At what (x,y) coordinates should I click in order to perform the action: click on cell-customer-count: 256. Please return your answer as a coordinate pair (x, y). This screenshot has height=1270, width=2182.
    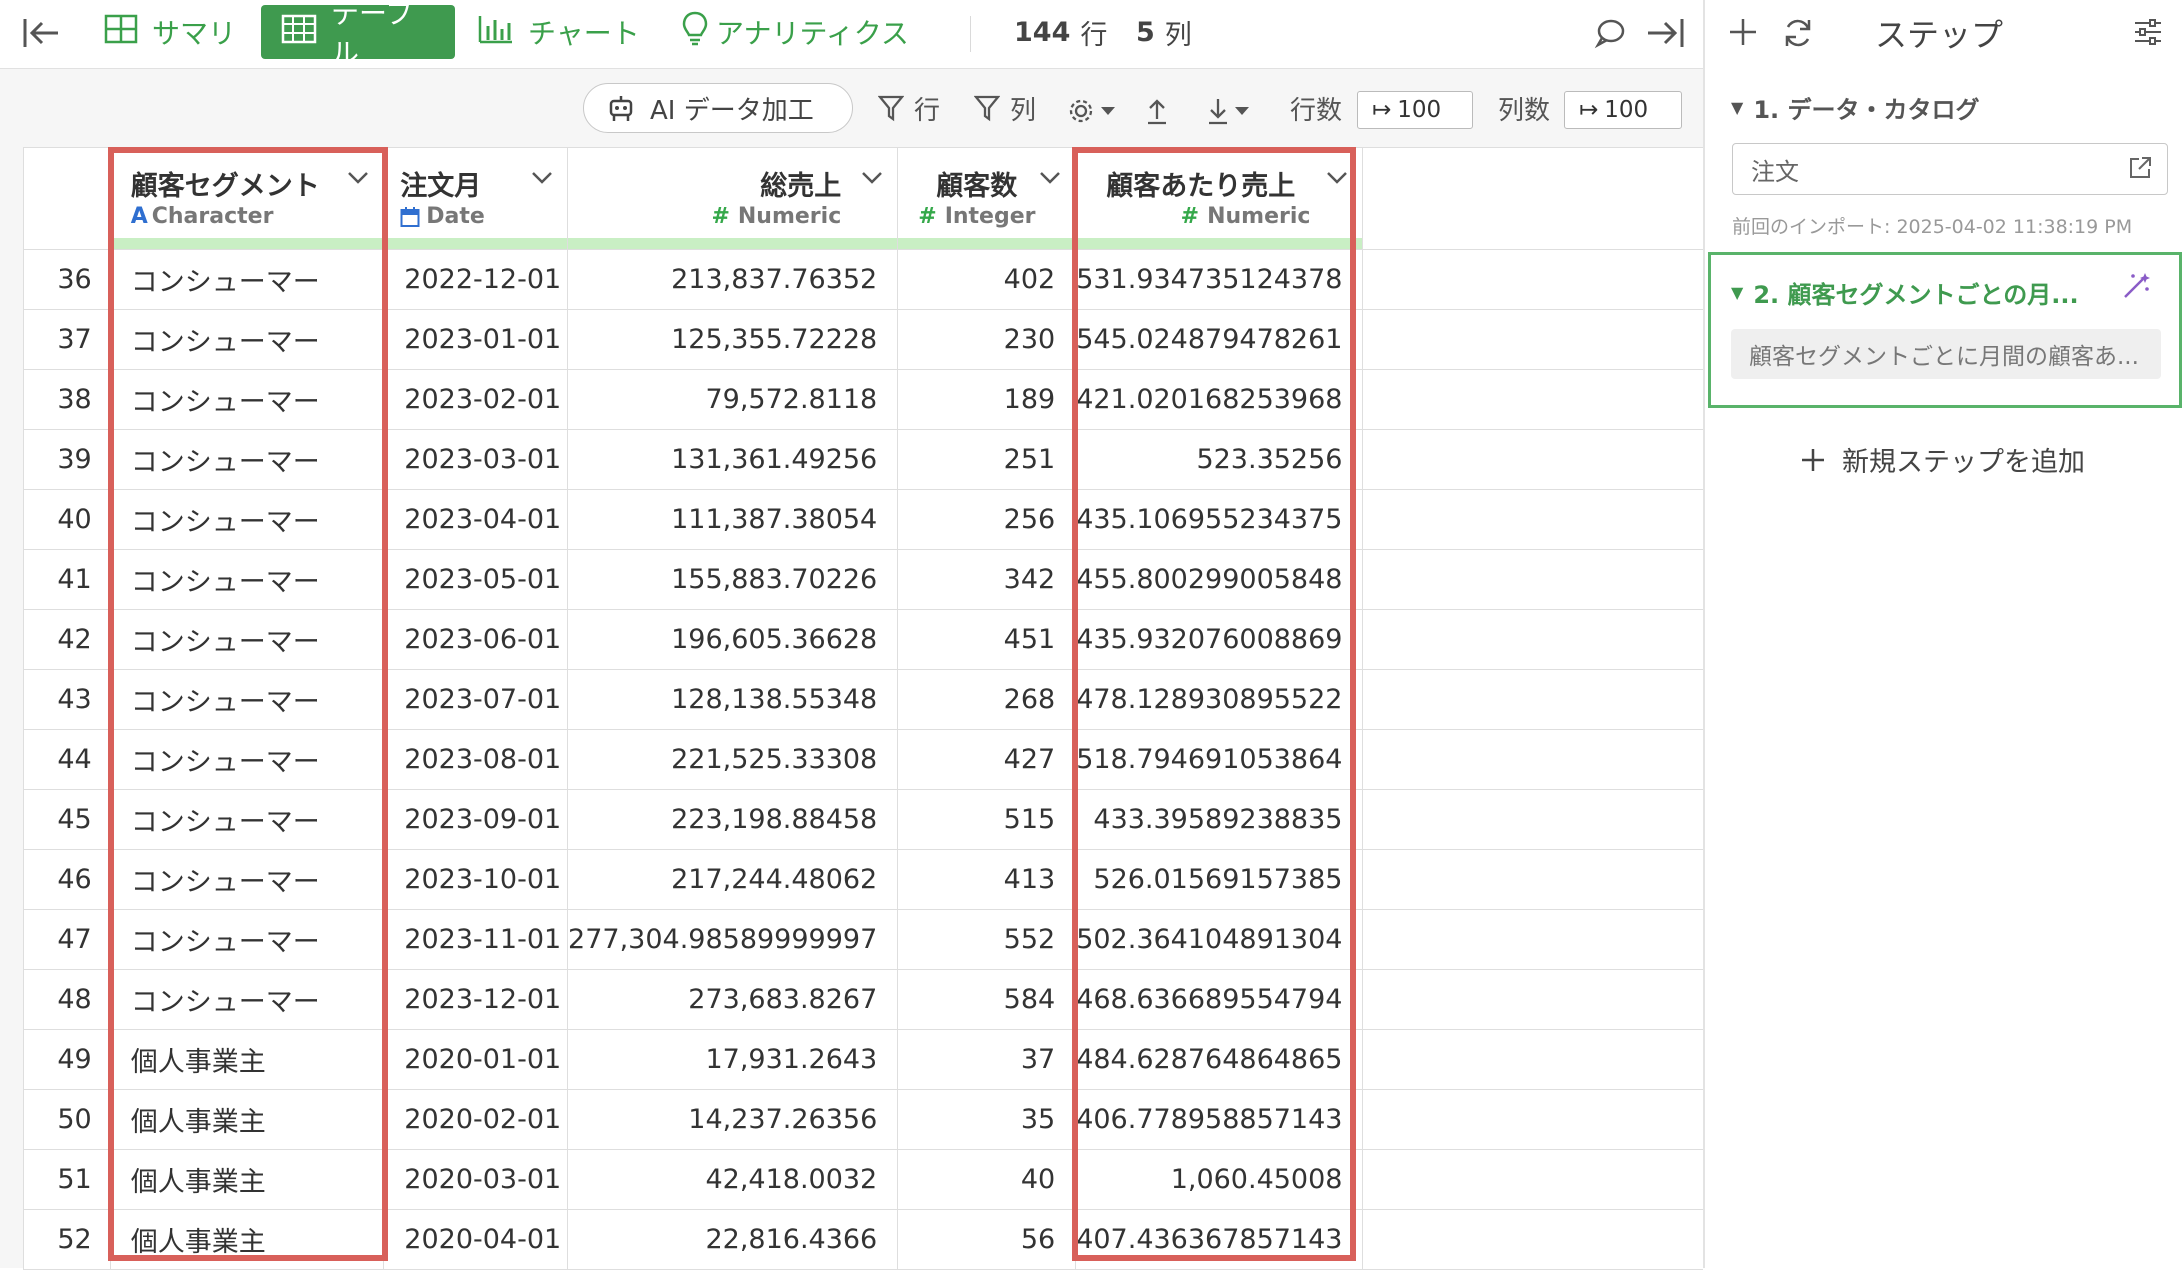
    Looking at the image, I should click on (987, 519).